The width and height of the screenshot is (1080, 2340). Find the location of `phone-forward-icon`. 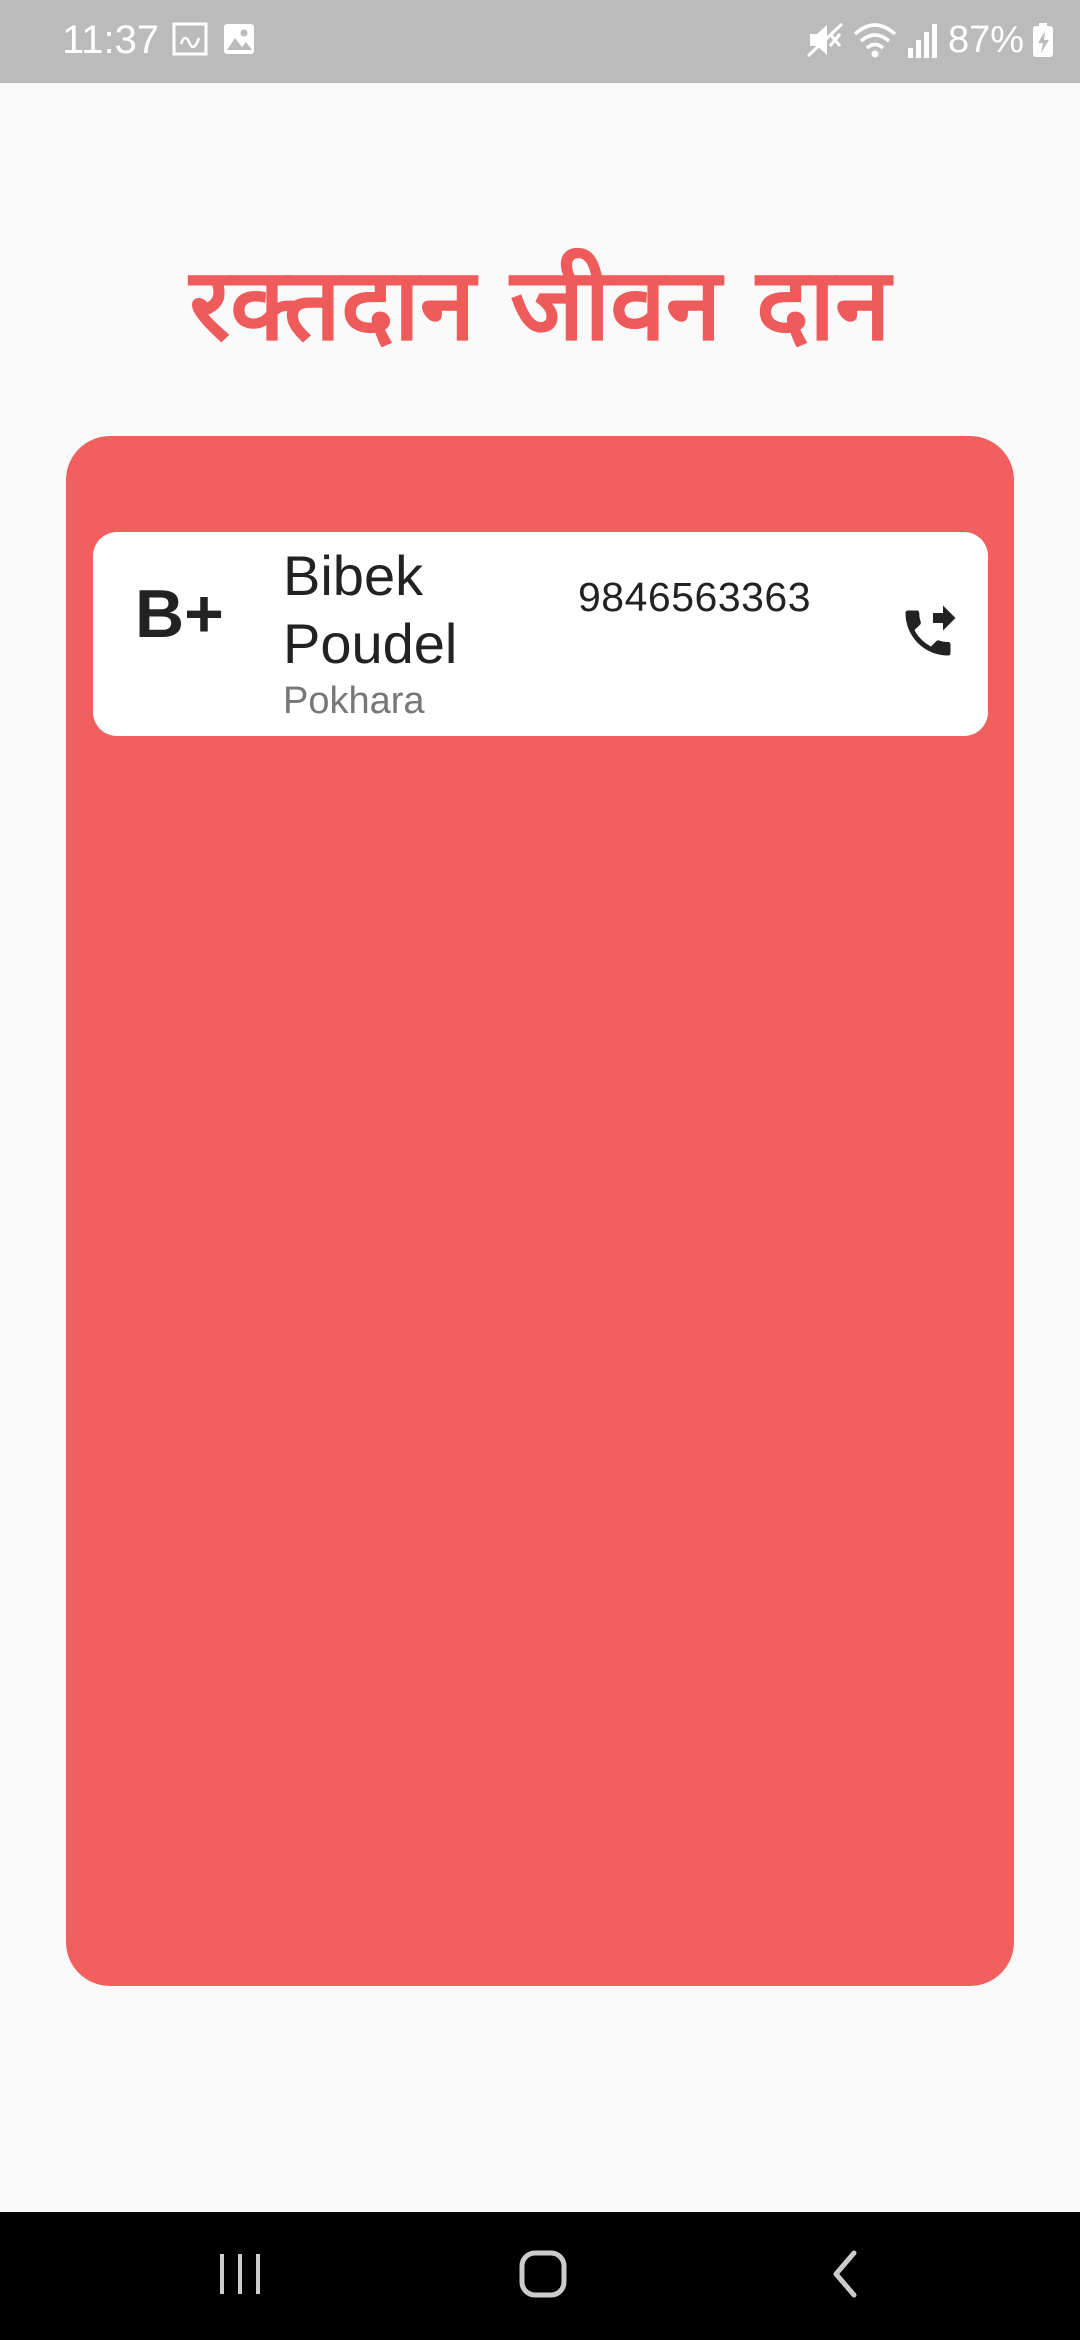

phone-forward-icon is located at coordinates (928, 635).